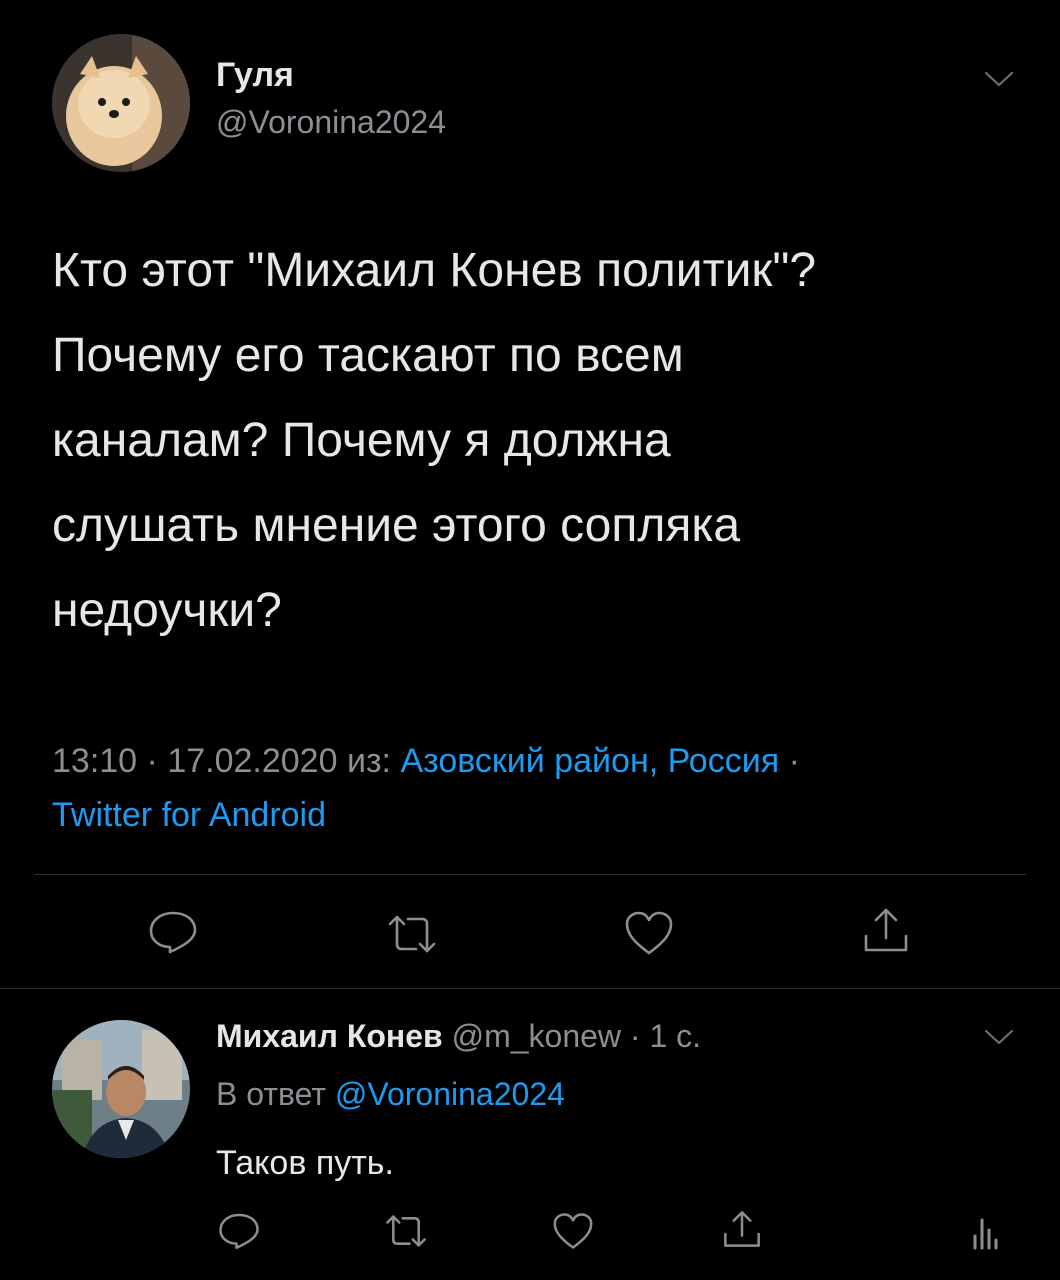 The image size is (1060, 1280). I want to click on reply-header: Михаил Конев @m_konew · 1 с., so click(458, 1036).